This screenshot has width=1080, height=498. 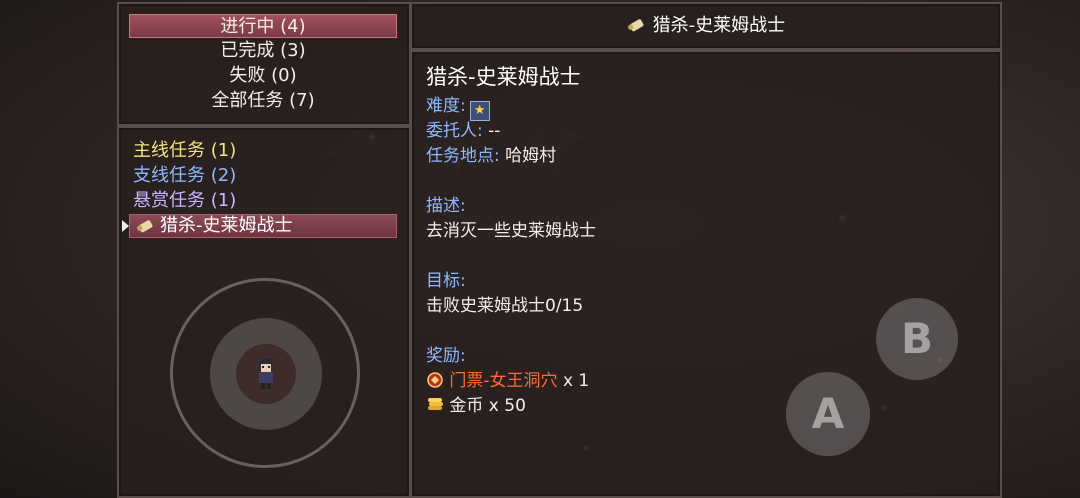 What do you see at coordinates (266, 374) in the screenshot?
I see `player-character` at bounding box center [266, 374].